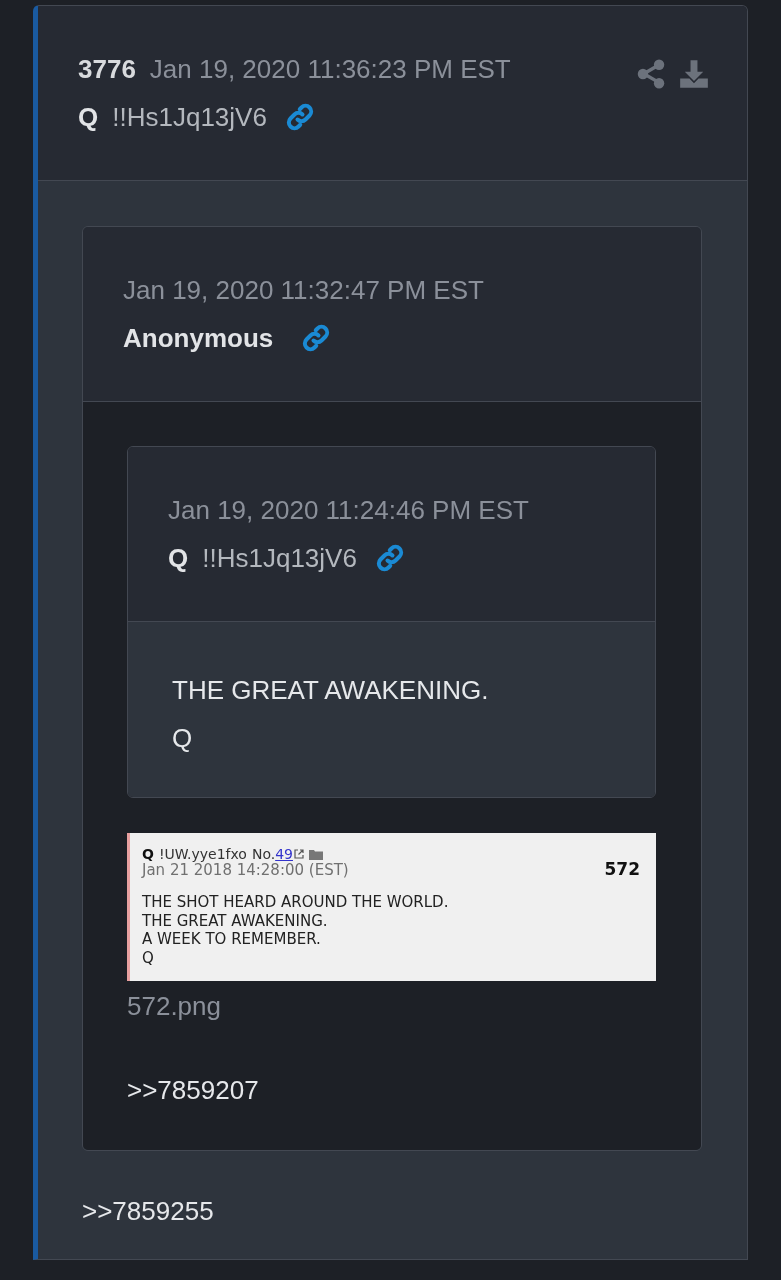  I want to click on post-text-line: THE SHOT HEARD AROUND THE WORLD., so click(295, 902).